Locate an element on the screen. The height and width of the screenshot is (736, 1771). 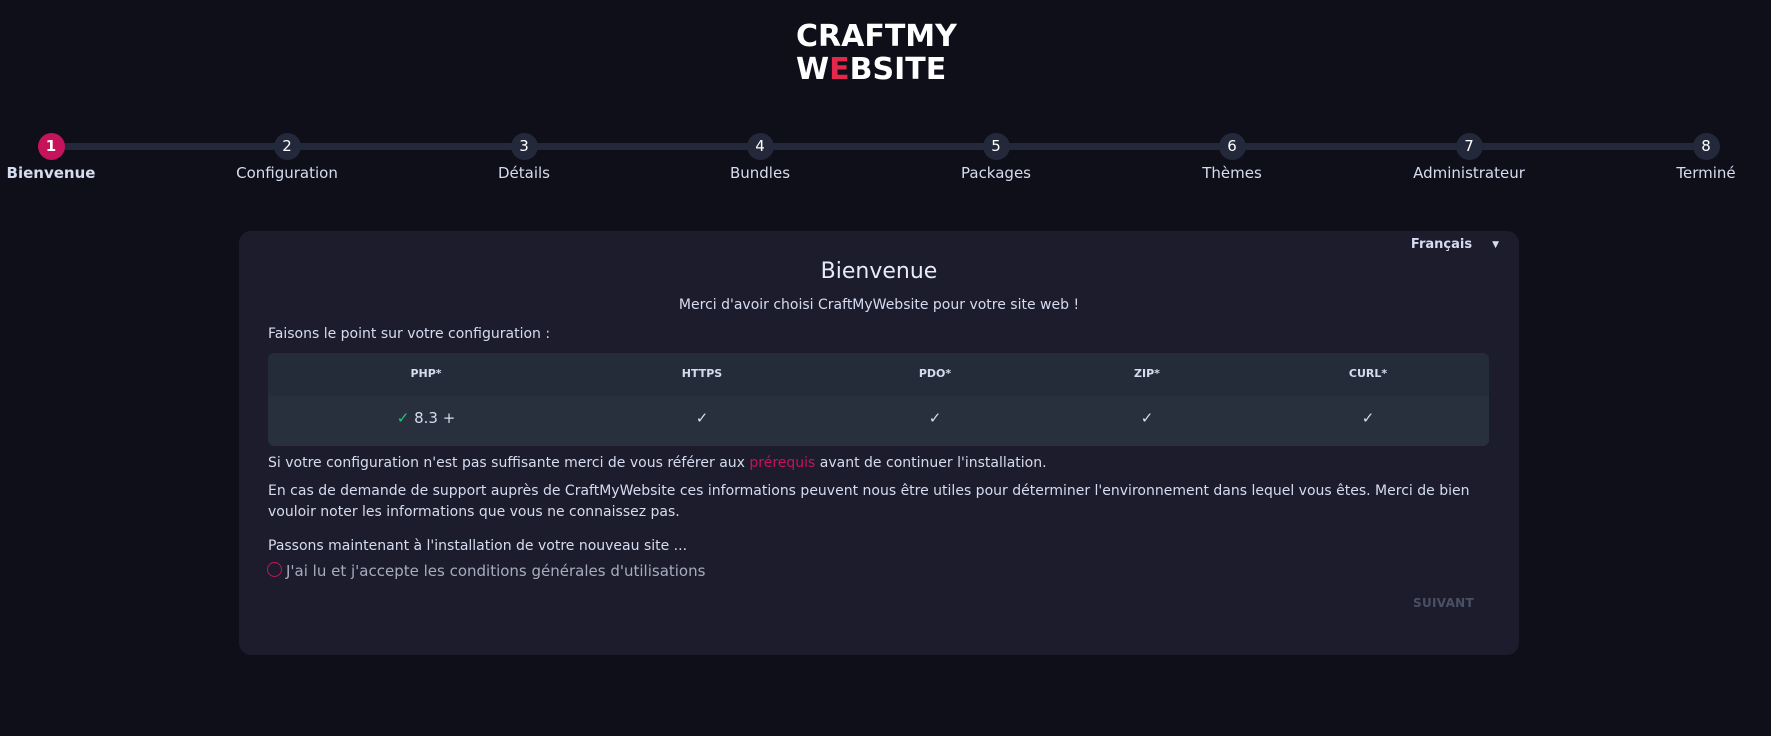
logo-line-1: CRAFTMY is located at coordinates (876, 36).